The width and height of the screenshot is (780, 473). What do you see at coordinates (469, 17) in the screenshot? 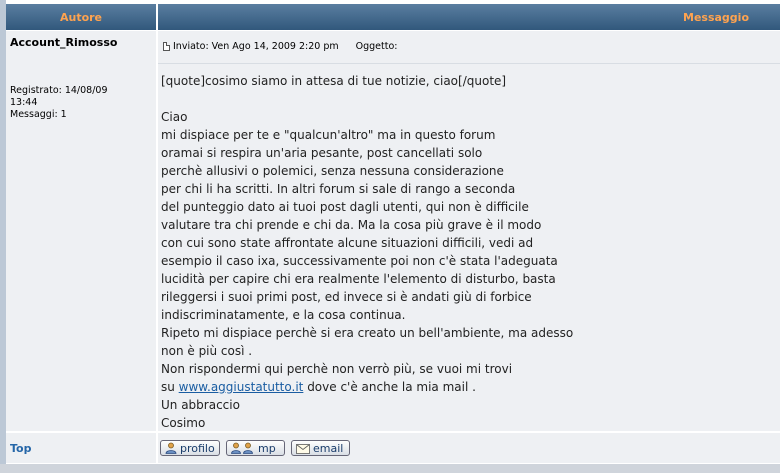
I see `message-column-header: Messaggio` at bounding box center [469, 17].